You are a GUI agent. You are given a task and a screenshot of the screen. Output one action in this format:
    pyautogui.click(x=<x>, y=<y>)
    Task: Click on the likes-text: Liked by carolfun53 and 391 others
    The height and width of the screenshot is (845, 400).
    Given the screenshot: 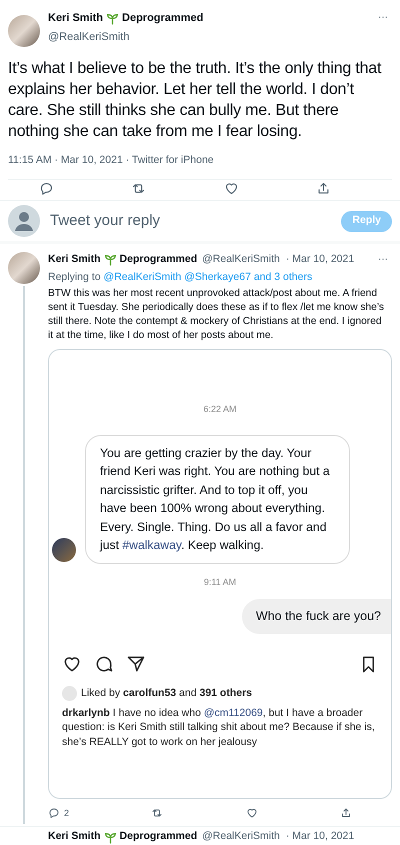 What is the action you would take?
    pyautogui.click(x=166, y=693)
    